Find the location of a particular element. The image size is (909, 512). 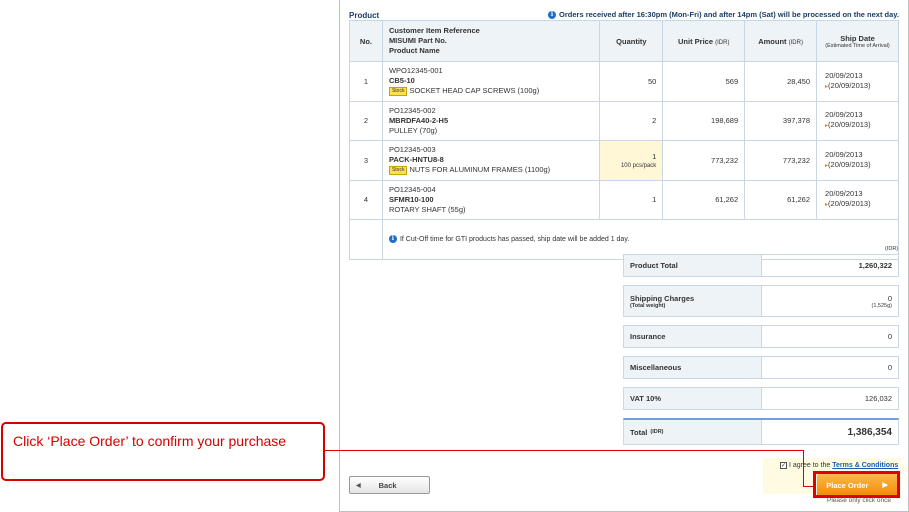

header-unit-price: Unit Price (IDR) is located at coordinates (704, 41).